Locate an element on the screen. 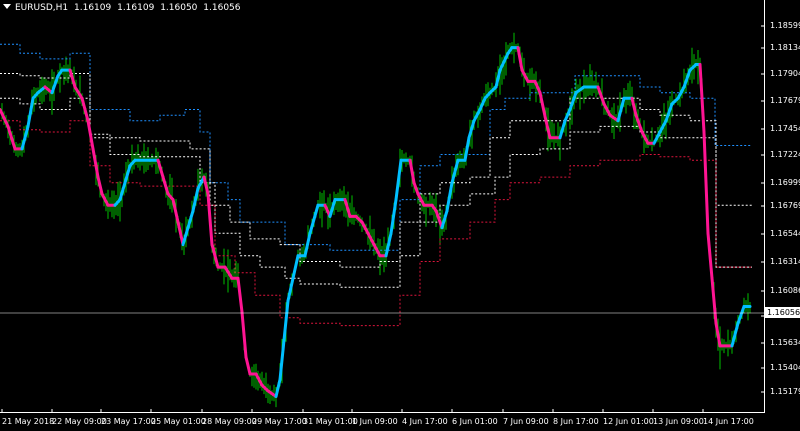 This screenshot has width=800, height=431. price-axis-label: 1.17224 is located at coordinates (785, 154).